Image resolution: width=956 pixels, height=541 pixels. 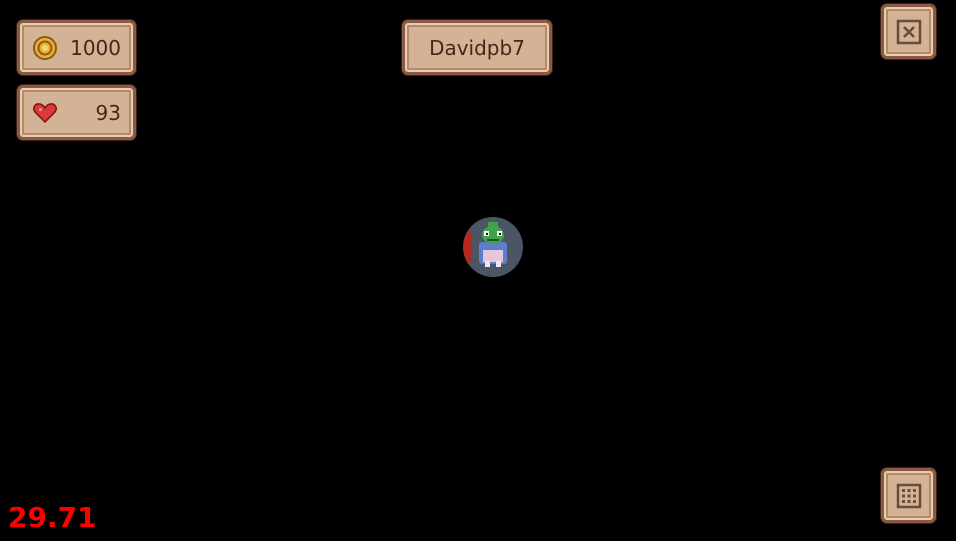 What do you see at coordinates (493, 247) in the screenshot?
I see `player-character` at bounding box center [493, 247].